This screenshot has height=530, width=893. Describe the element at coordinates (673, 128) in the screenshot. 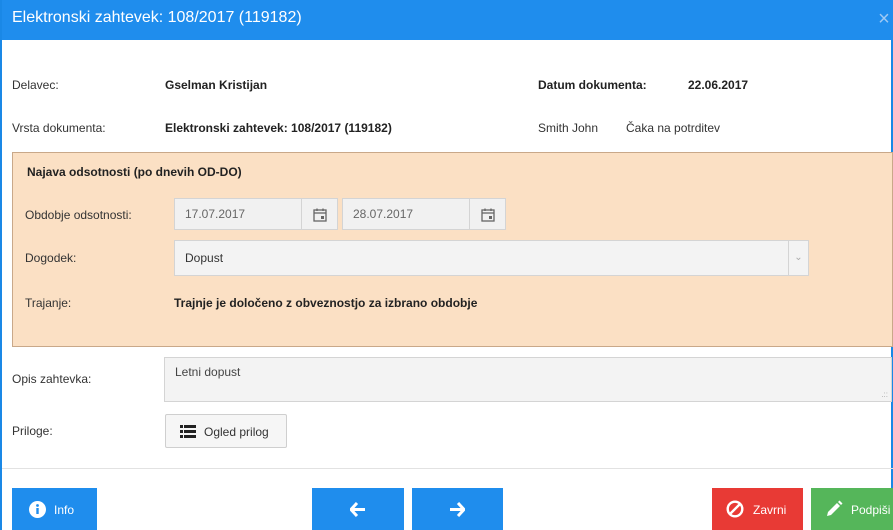

I see `status-text: Čaka na potrditev` at that location.